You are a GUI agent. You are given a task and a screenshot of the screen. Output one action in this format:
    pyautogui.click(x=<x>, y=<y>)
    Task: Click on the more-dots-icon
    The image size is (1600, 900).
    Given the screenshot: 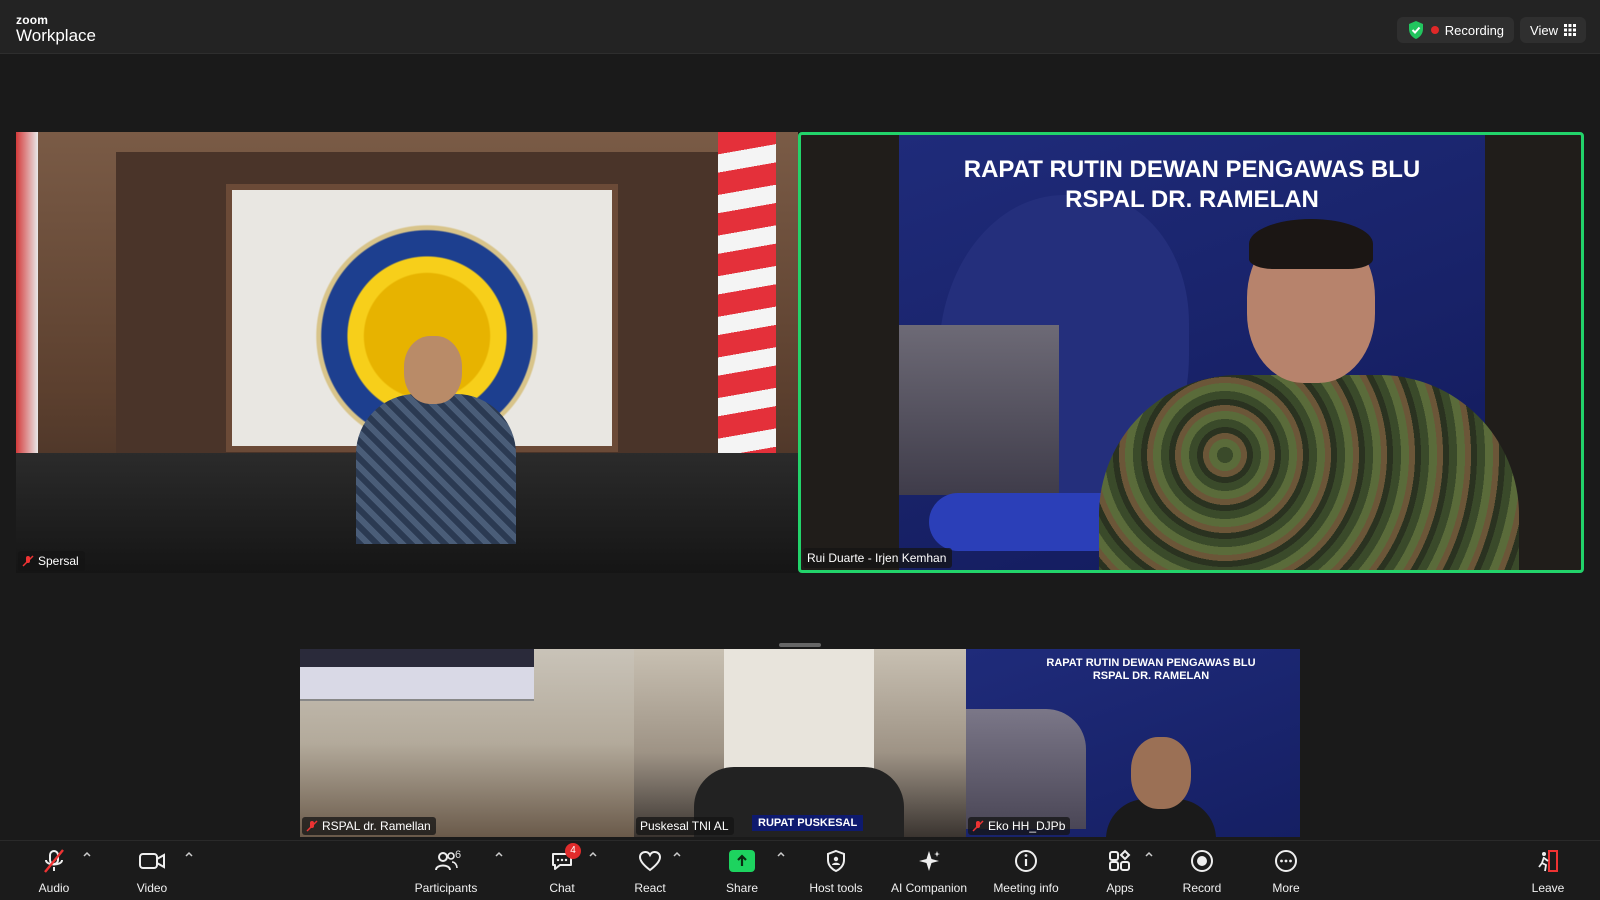 What is the action you would take?
    pyautogui.click(x=1286, y=861)
    